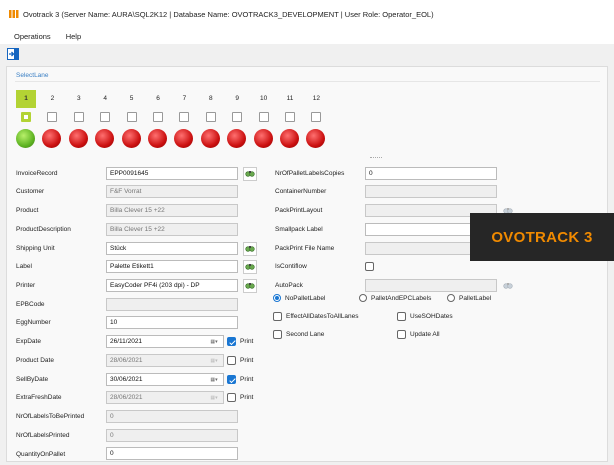  I want to click on radio-no-pallet-label-text: NoPalletLabel, so click(305, 298).